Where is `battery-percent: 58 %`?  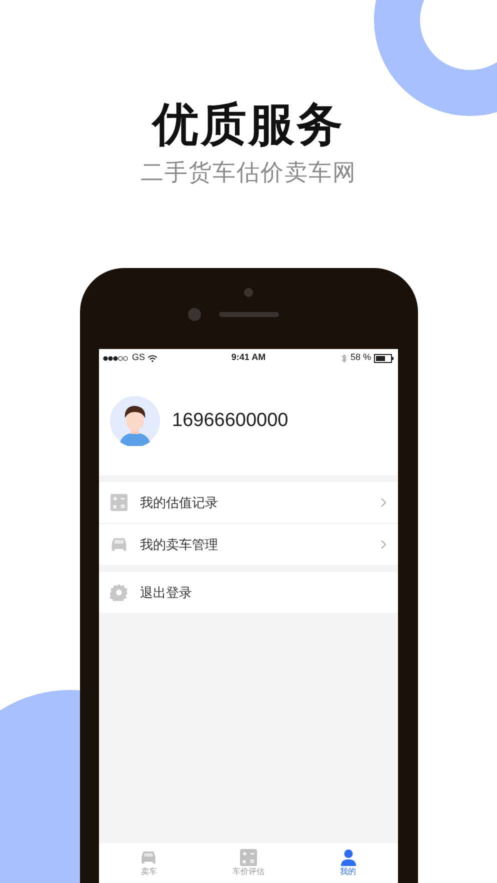 battery-percent: 58 % is located at coordinates (360, 357).